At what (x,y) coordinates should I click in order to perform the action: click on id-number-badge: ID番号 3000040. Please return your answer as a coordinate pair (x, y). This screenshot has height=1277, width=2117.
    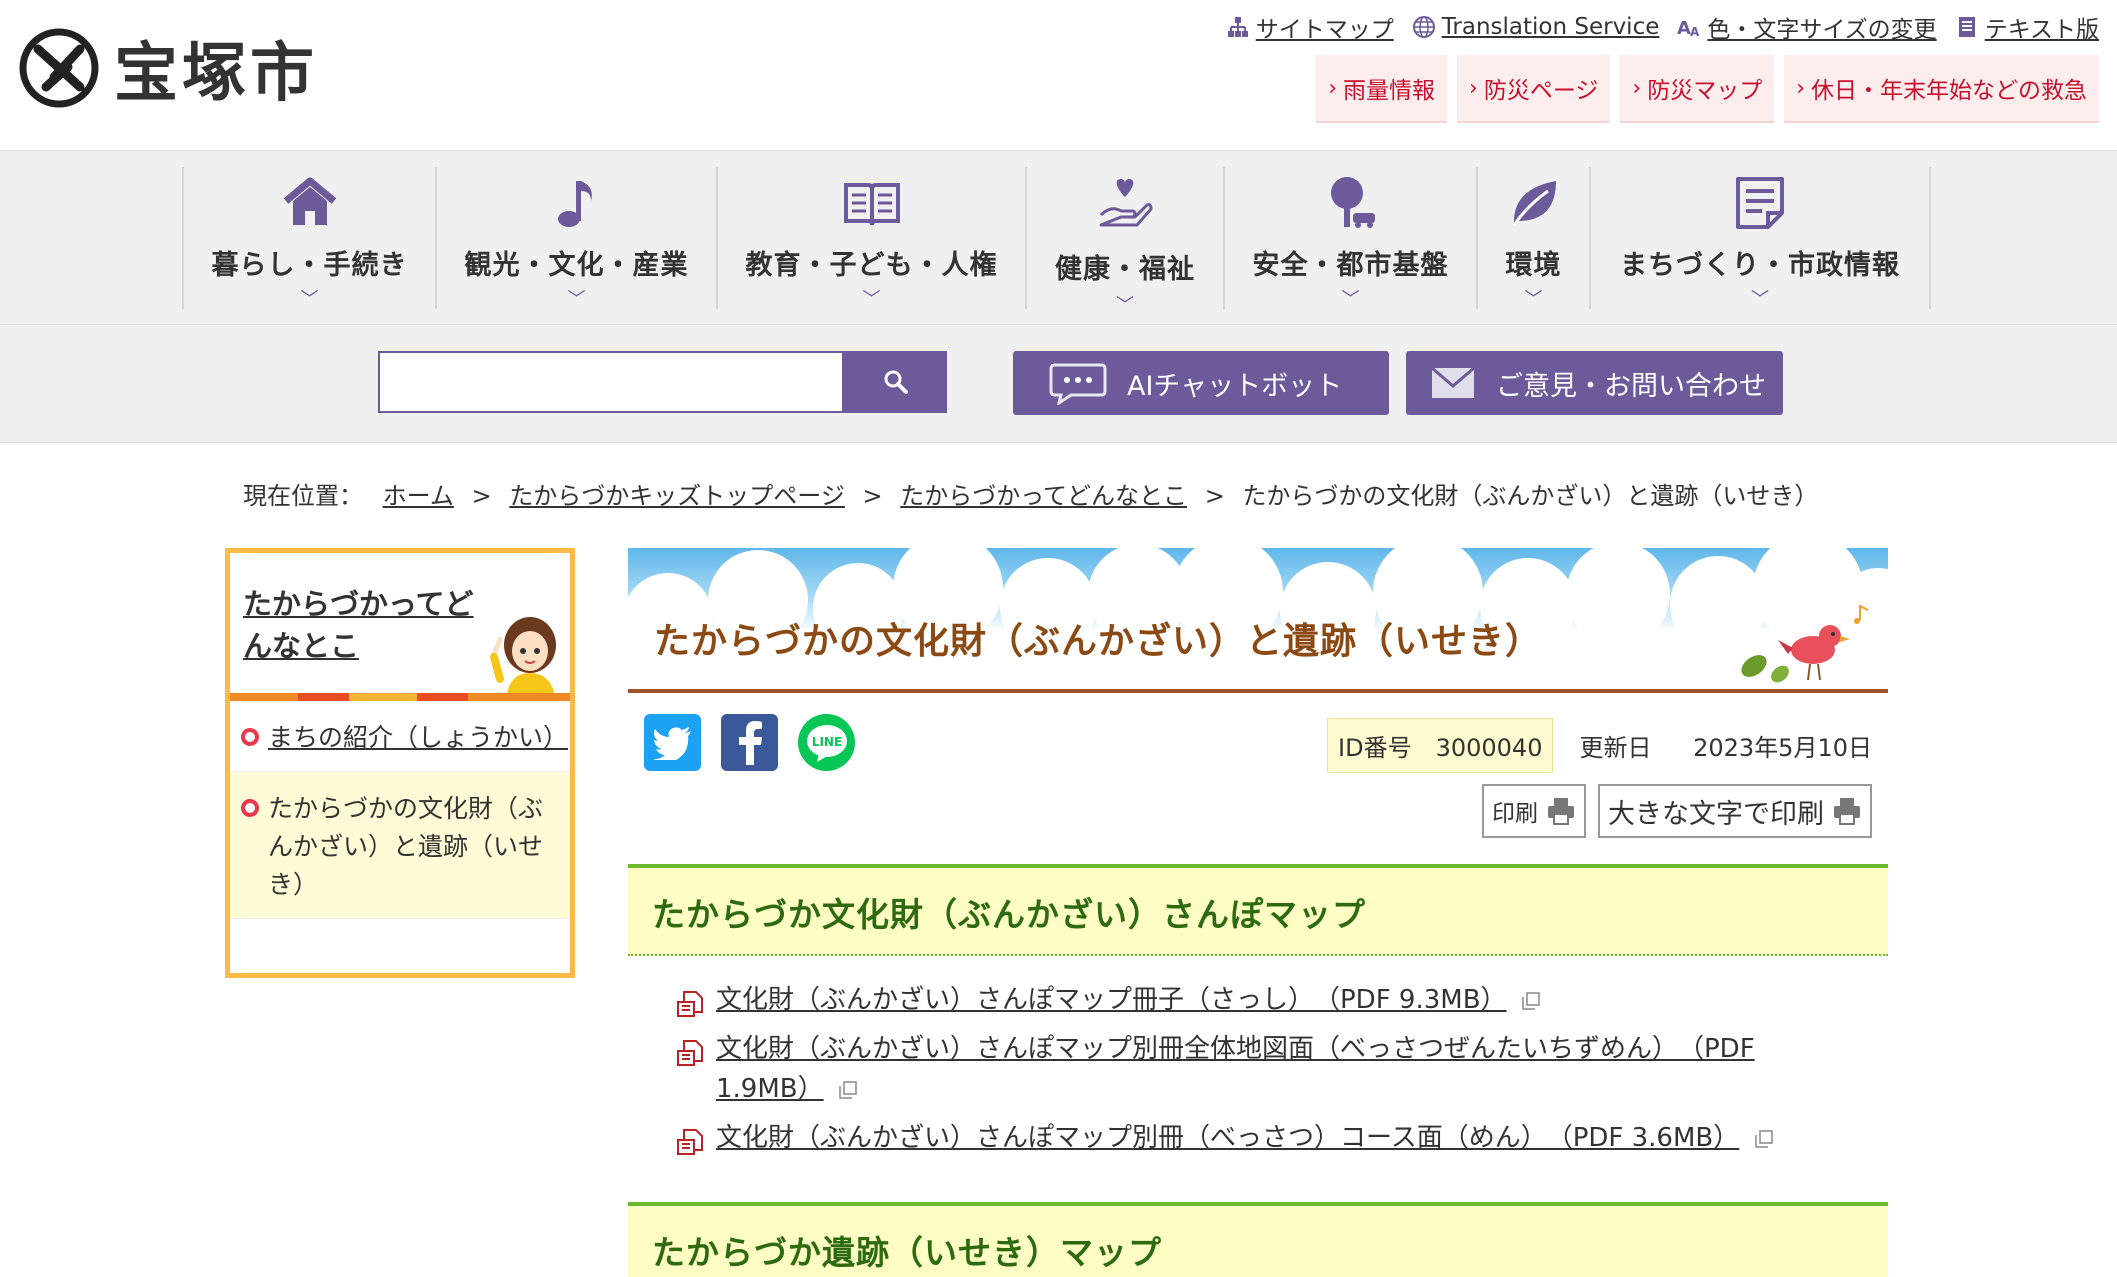
    Looking at the image, I should click on (1440, 745).